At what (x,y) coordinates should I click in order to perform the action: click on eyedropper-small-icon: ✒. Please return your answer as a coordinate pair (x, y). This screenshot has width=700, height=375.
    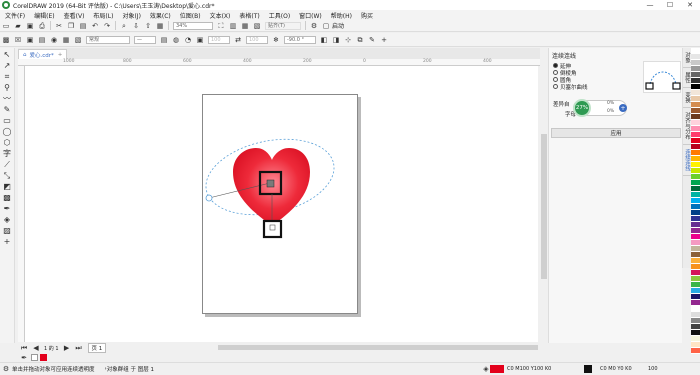
    Looking at the image, I should click on (24, 358).